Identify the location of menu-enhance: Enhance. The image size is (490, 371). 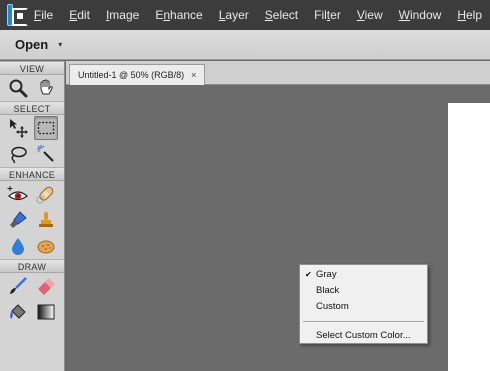
(178, 15).